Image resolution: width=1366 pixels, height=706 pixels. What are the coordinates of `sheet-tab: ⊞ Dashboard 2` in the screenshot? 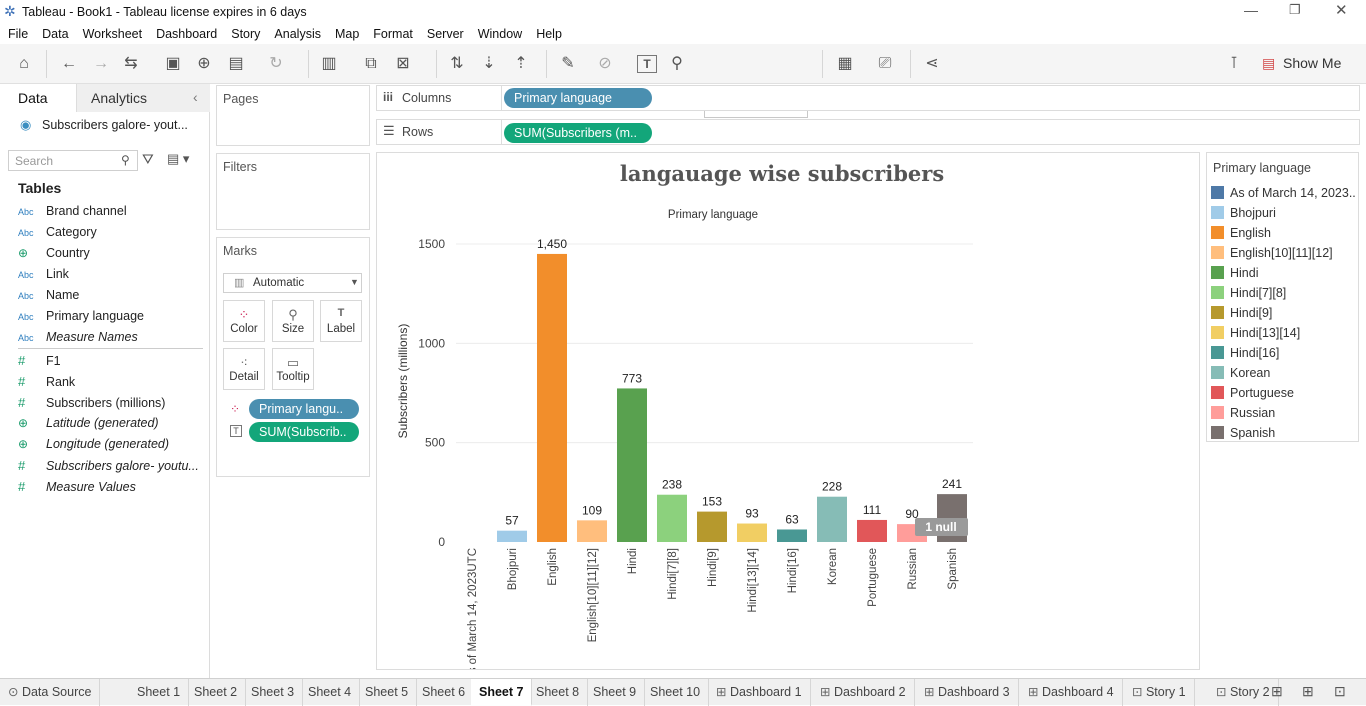 It's located at (863, 692).